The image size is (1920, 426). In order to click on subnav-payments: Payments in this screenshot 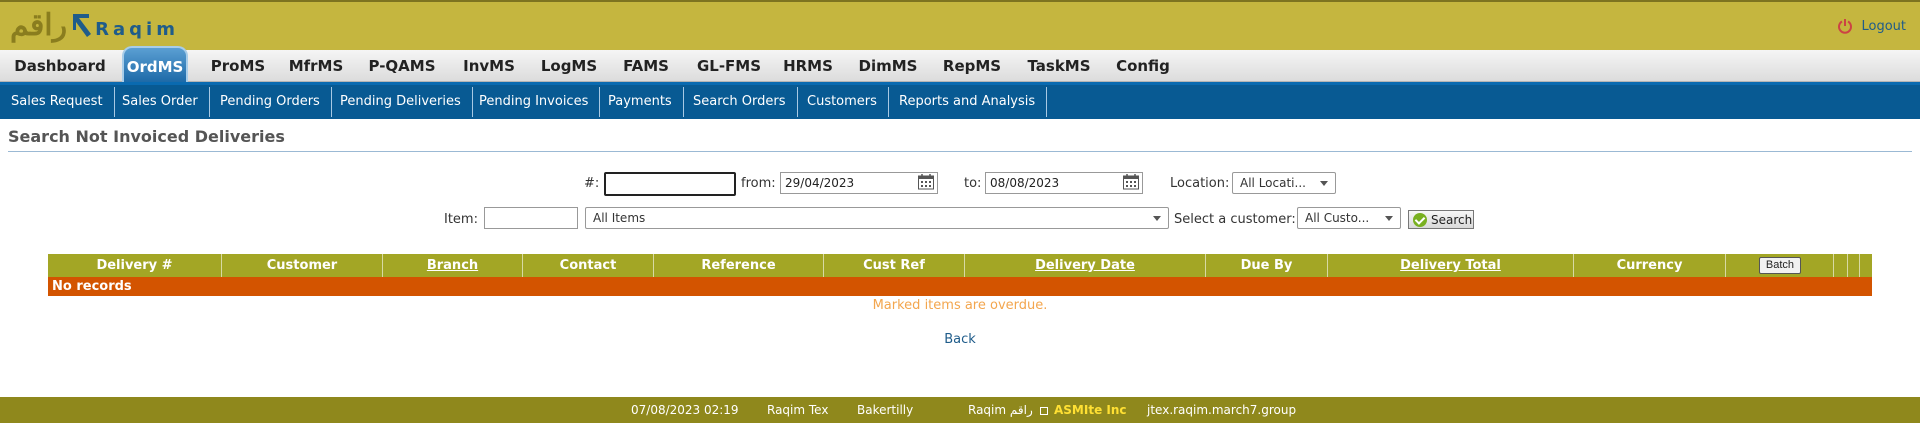, I will do `click(640, 102)`.